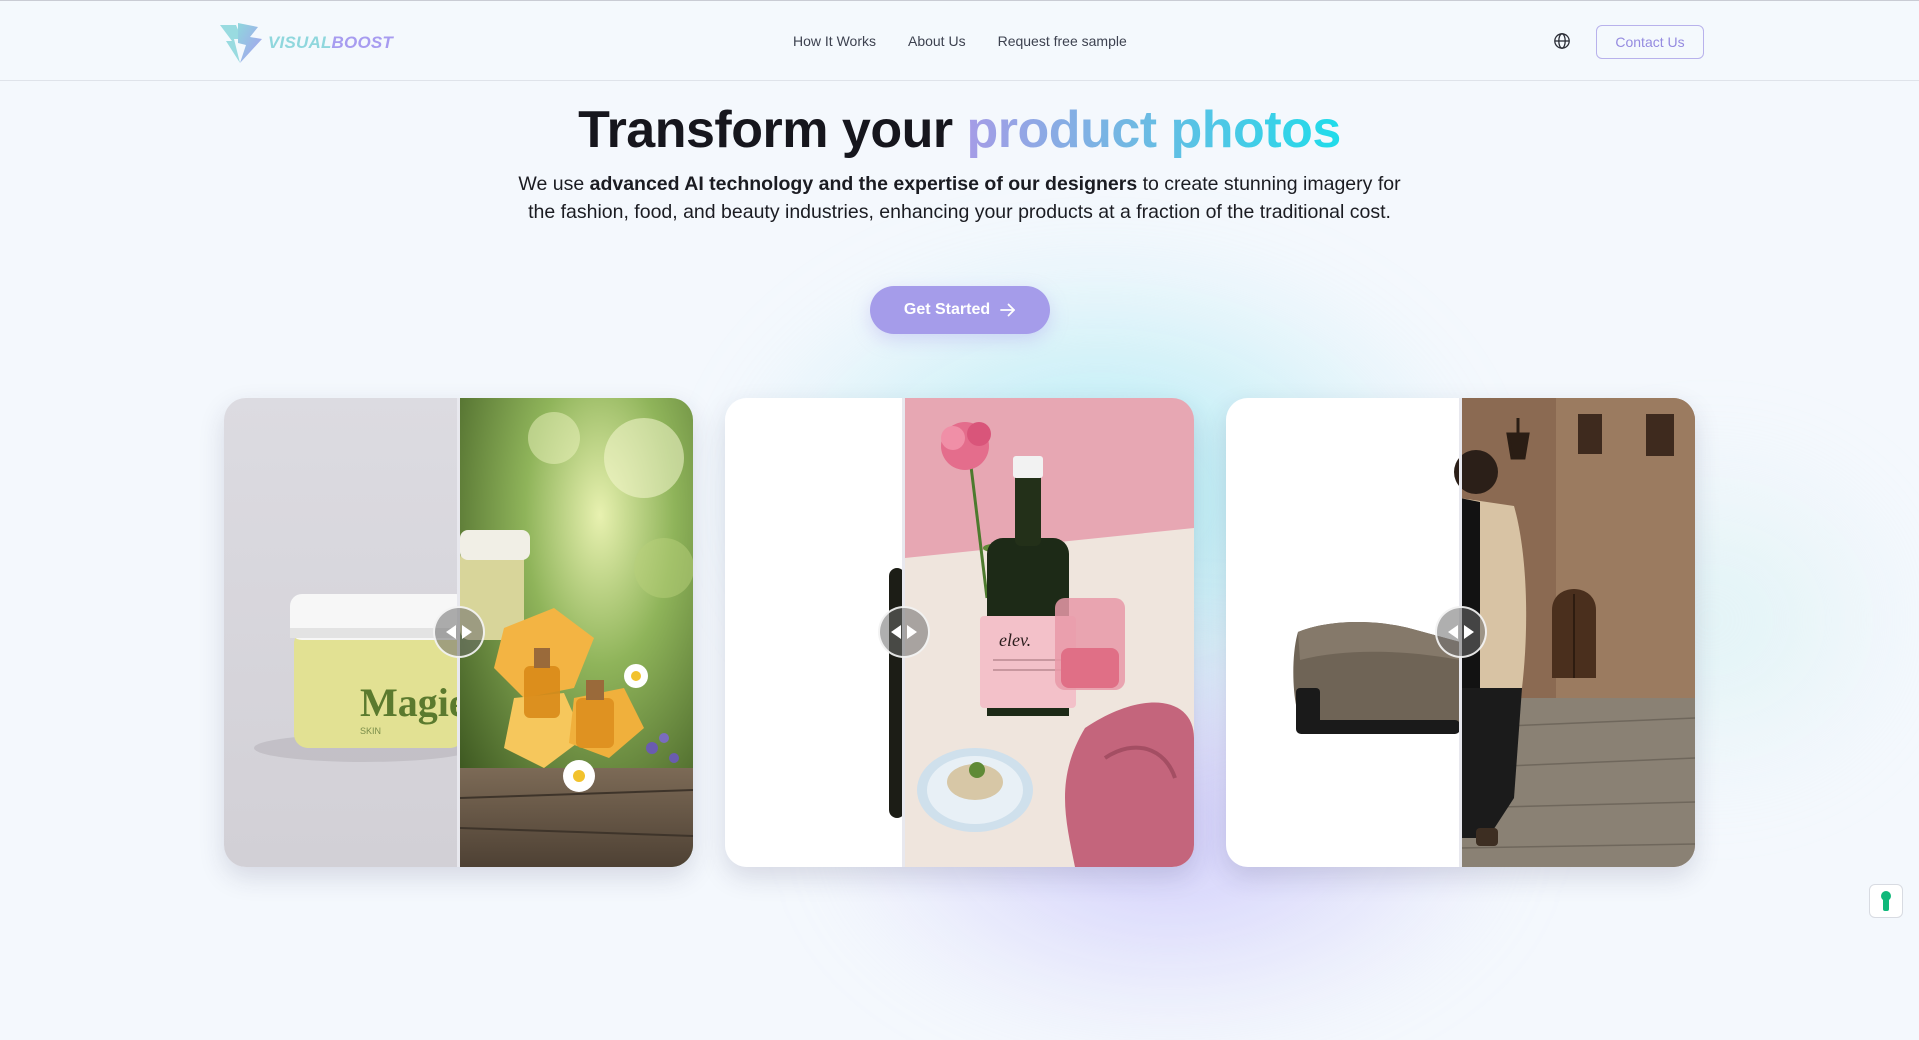 The width and height of the screenshot is (1919, 1040). I want to click on before-after-card-olive-oil: elev., so click(959, 632).